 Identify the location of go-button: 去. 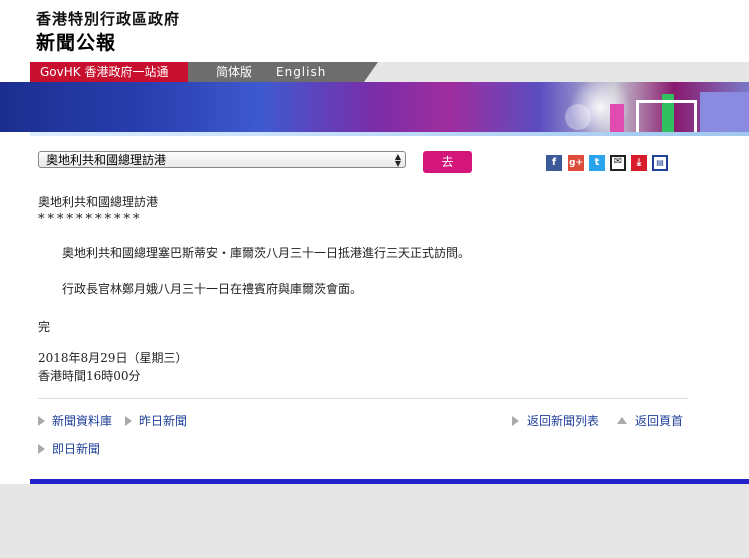
(447, 162).